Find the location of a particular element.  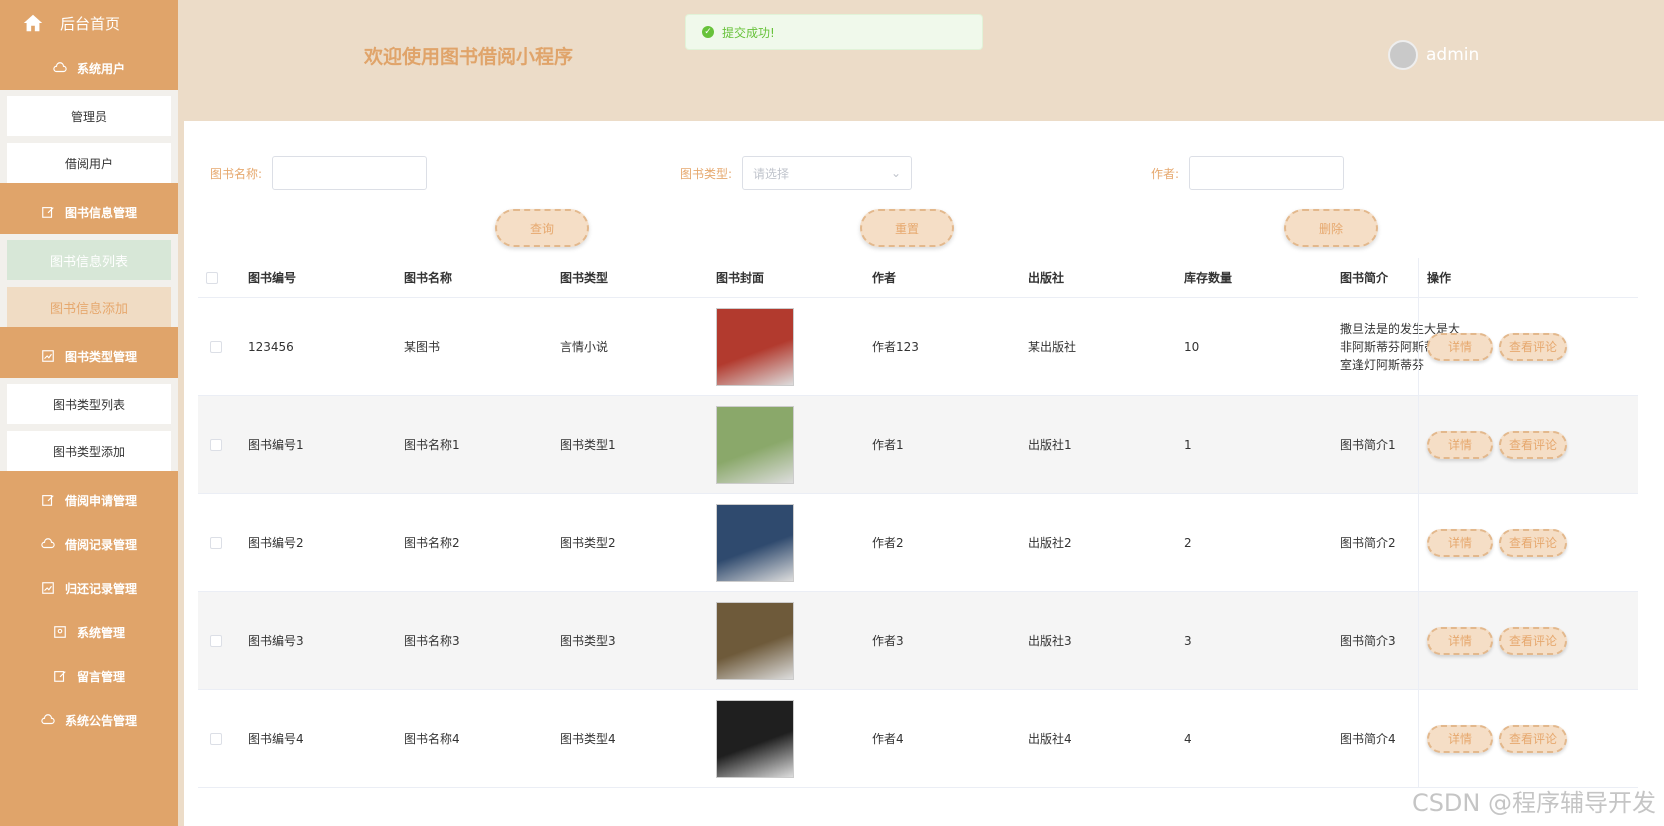

submenu-book-info: 图书信息列表 图书信息添加 is located at coordinates (89, 280).